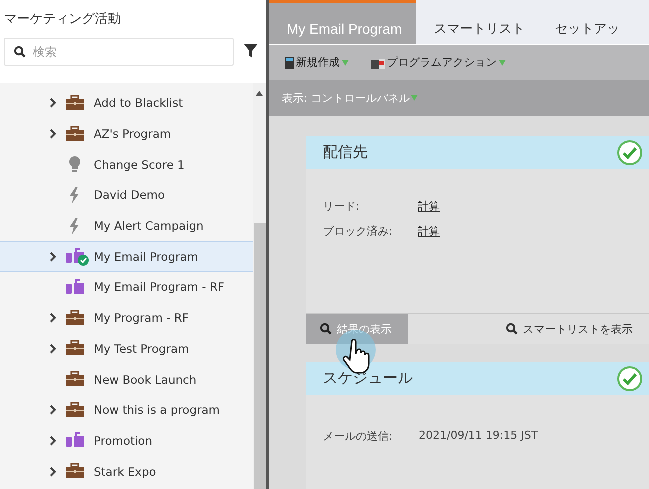 The image size is (649, 489). I want to click on tree-item: New Book Launch, so click(126, 379).